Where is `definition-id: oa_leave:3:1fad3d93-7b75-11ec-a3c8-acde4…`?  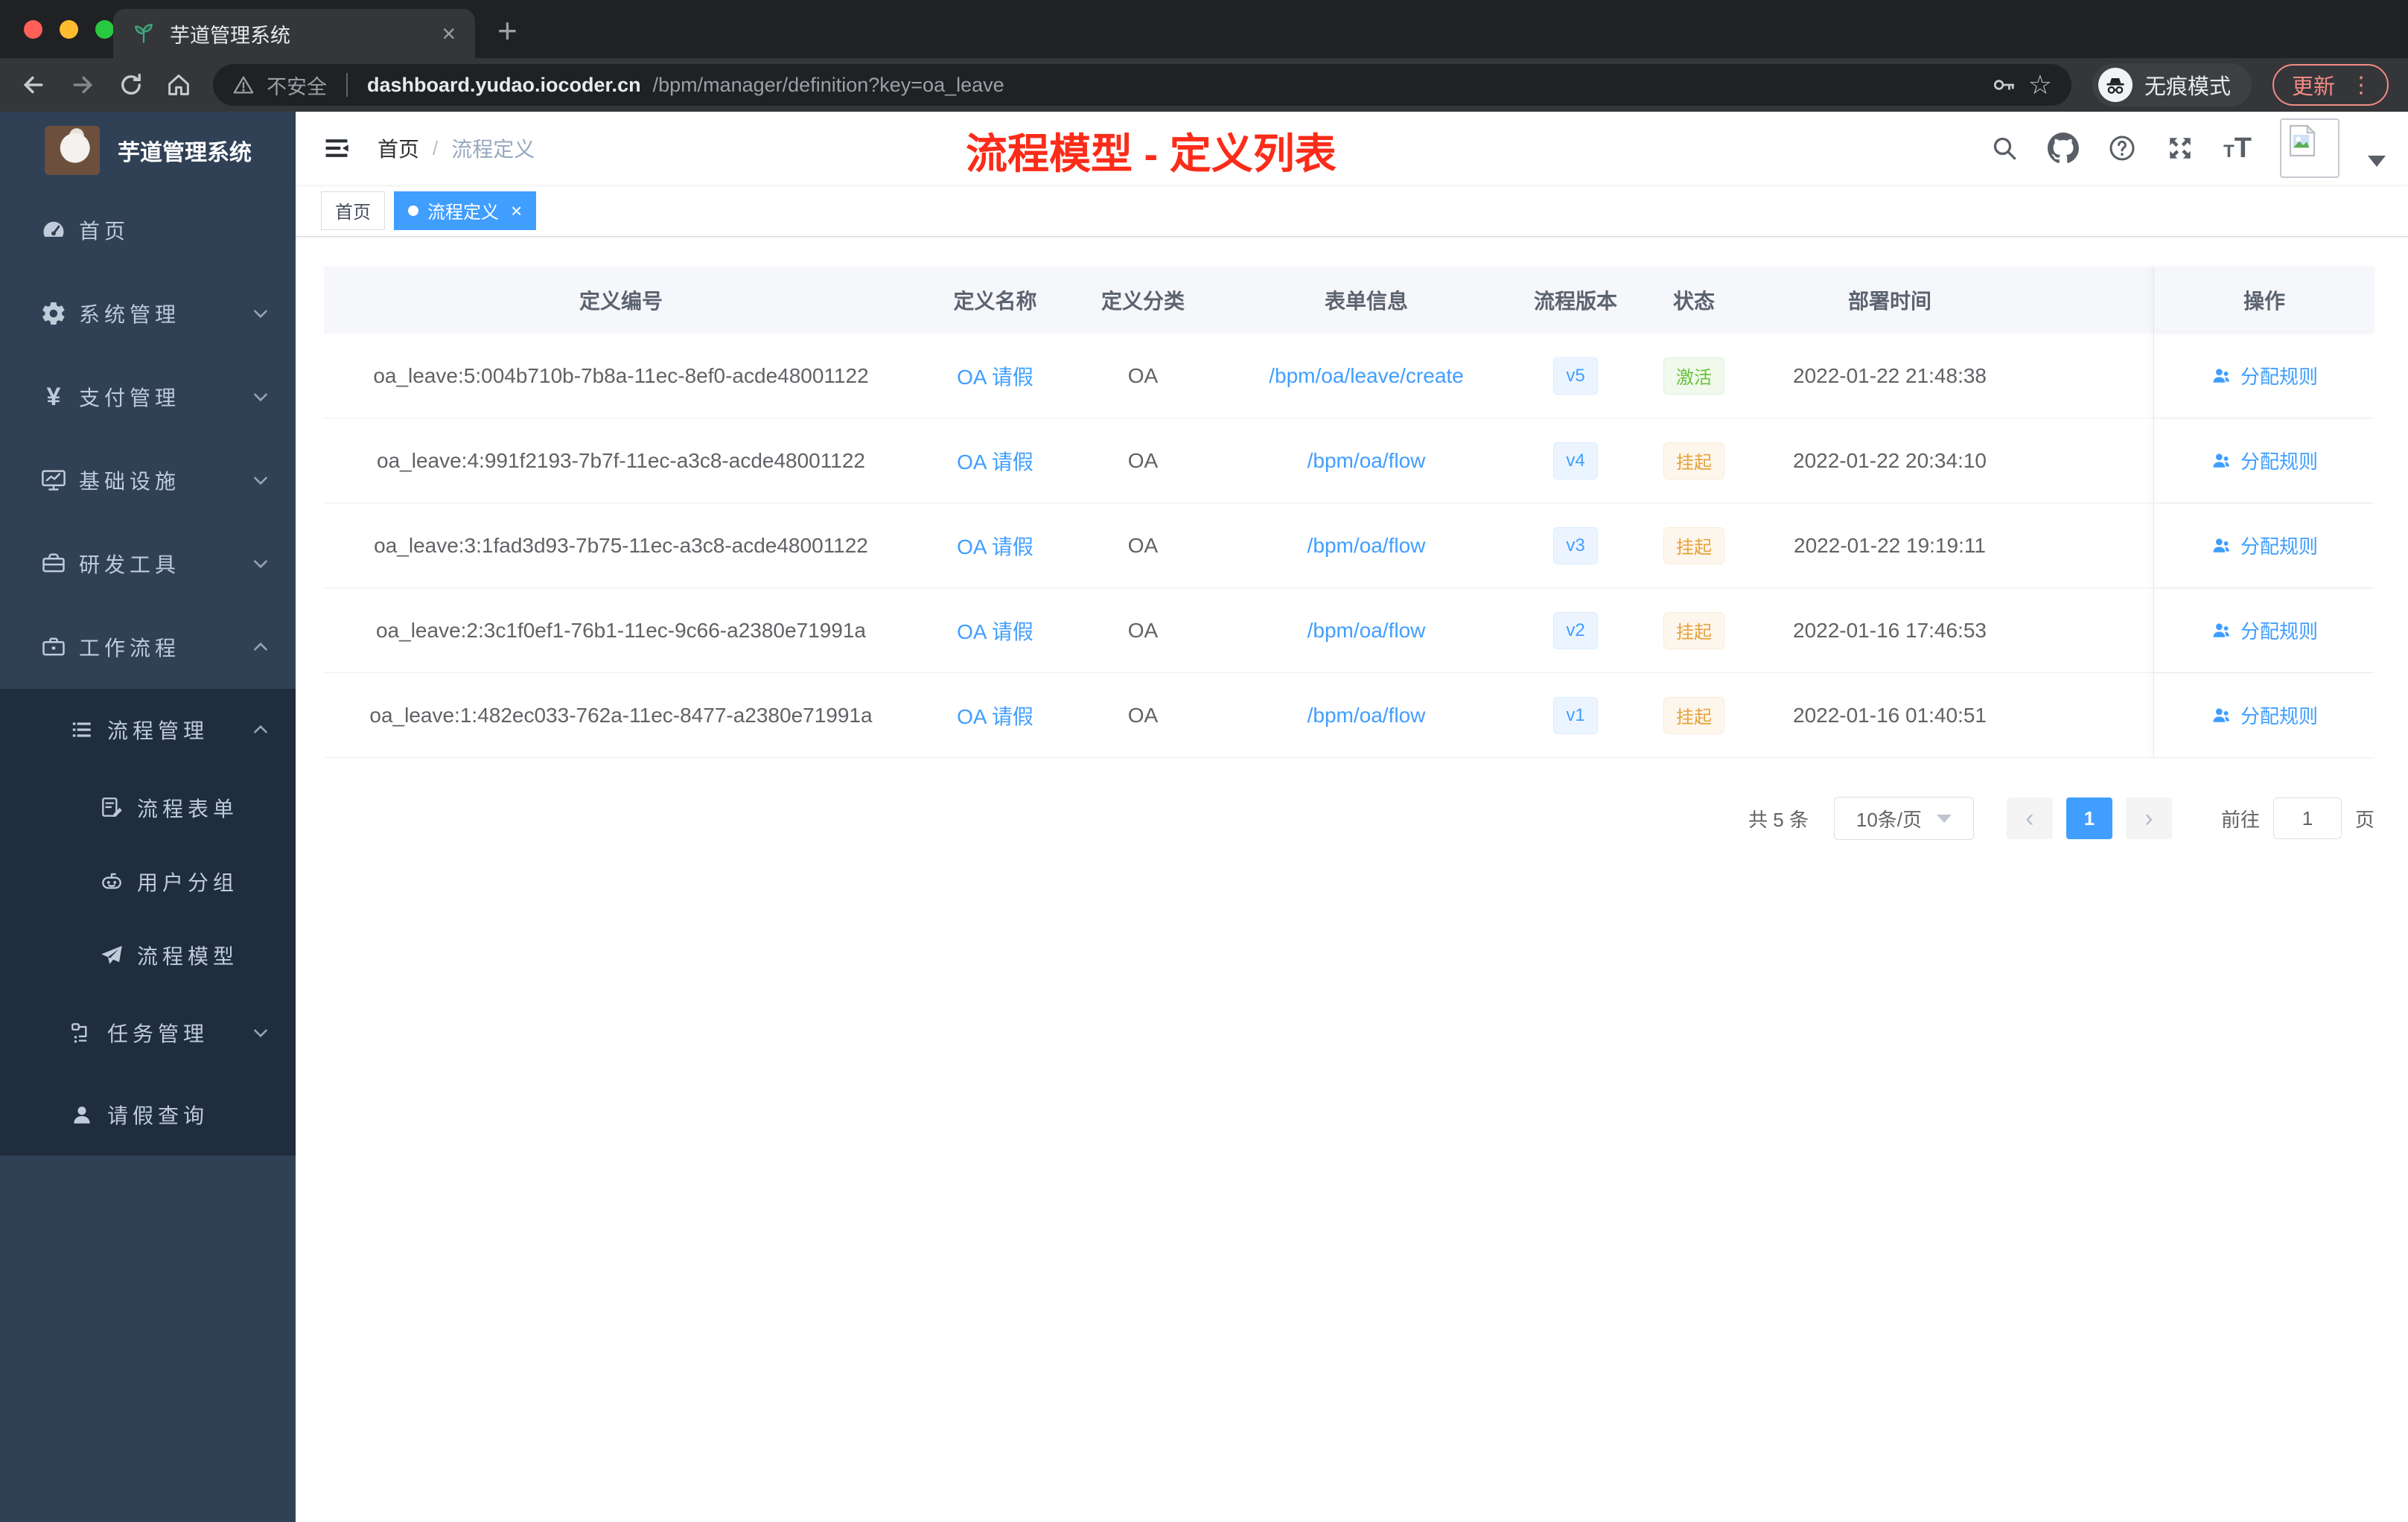
definition-id: oa_leave:3:1fad3d93-7b75-11ec-a3c8-acde4… is located at coordinates (621, 545).